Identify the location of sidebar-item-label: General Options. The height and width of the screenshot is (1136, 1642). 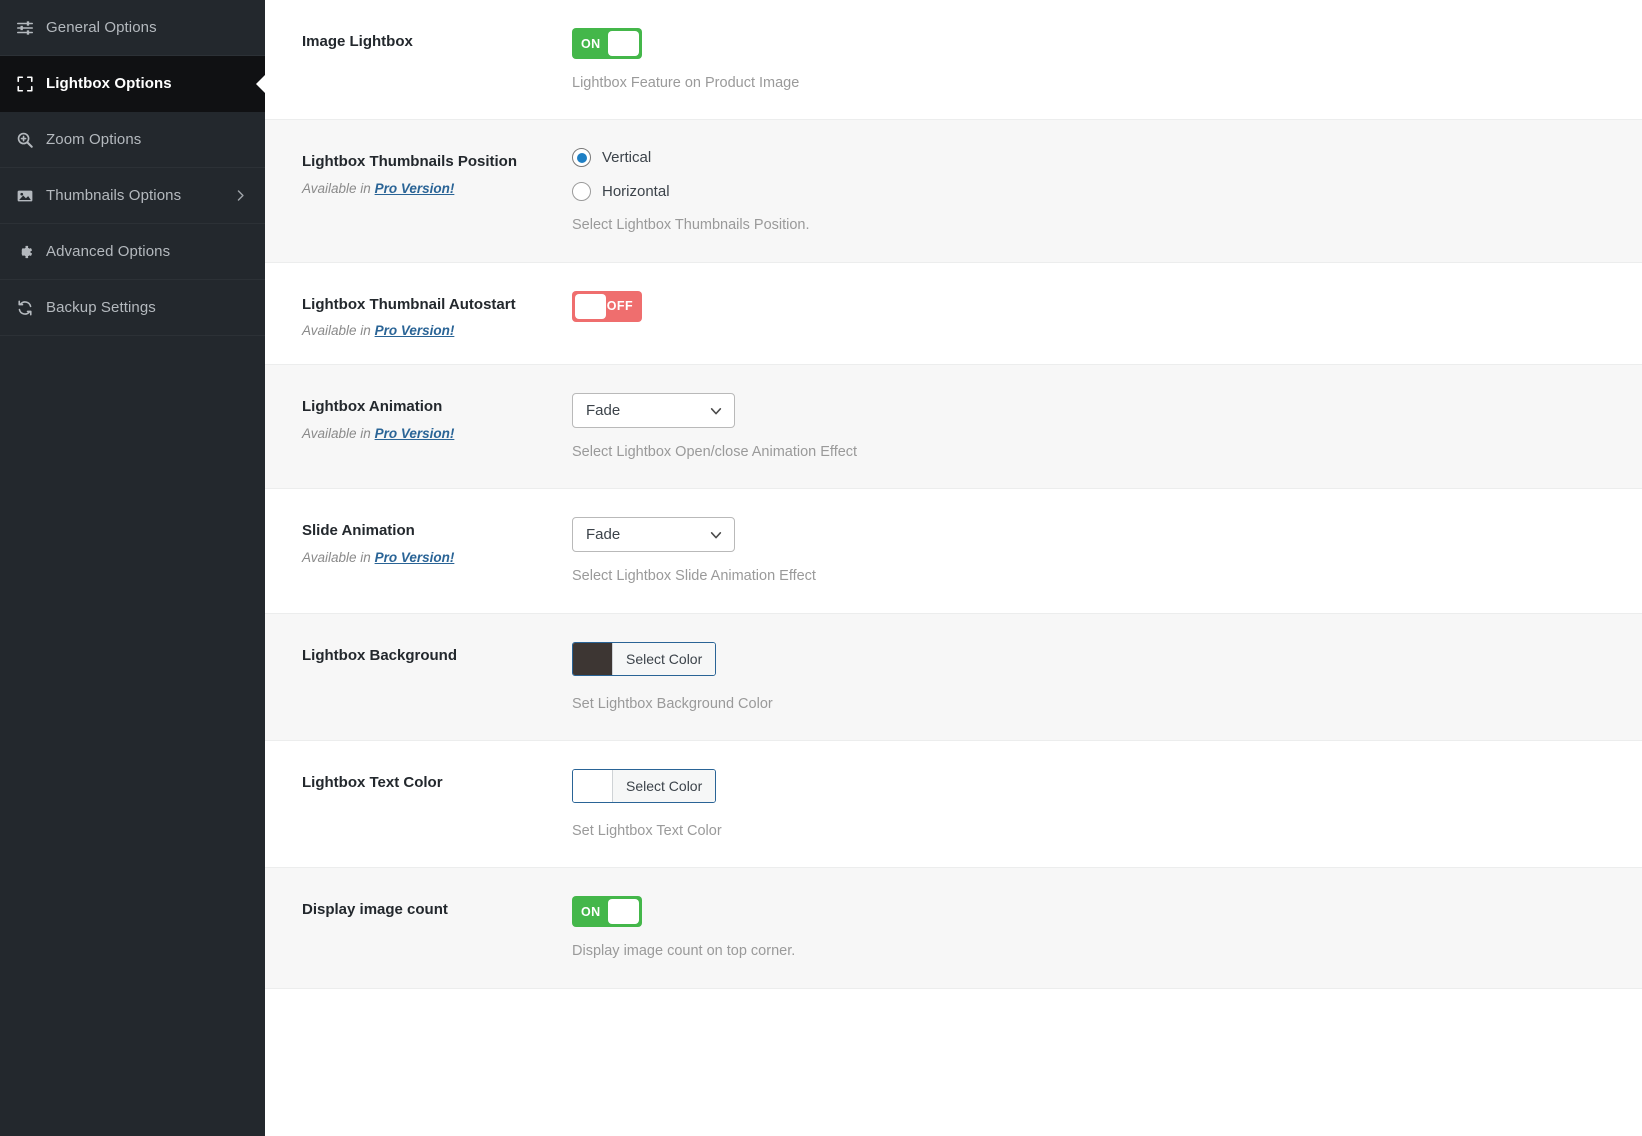
(101, 27).